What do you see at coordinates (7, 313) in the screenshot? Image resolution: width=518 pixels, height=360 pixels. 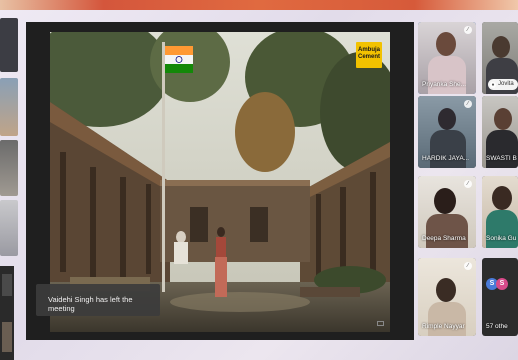 I see `left-thumbnail-lower` at bounding box center [7, 313].